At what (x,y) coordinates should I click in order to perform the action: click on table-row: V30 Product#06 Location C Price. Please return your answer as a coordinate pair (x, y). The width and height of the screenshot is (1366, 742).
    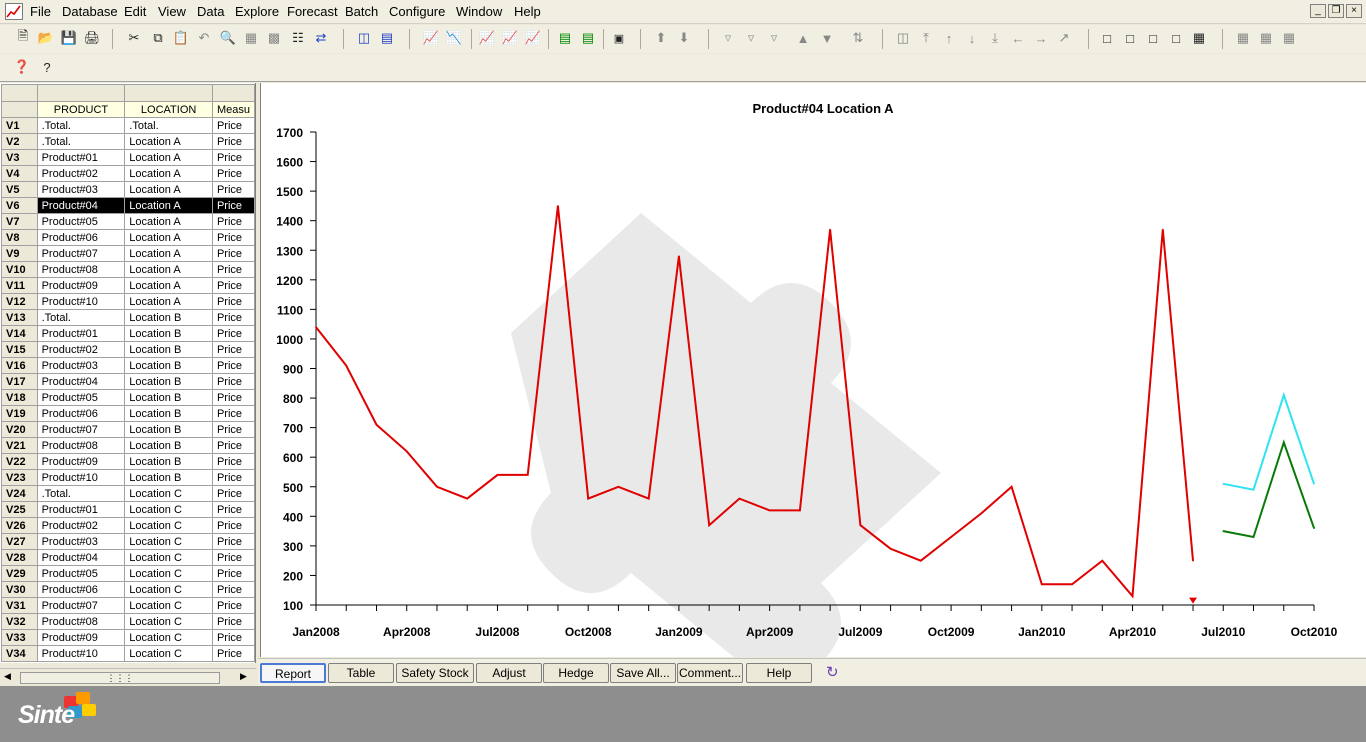
    Looking at the image, I should click on (128, 589).